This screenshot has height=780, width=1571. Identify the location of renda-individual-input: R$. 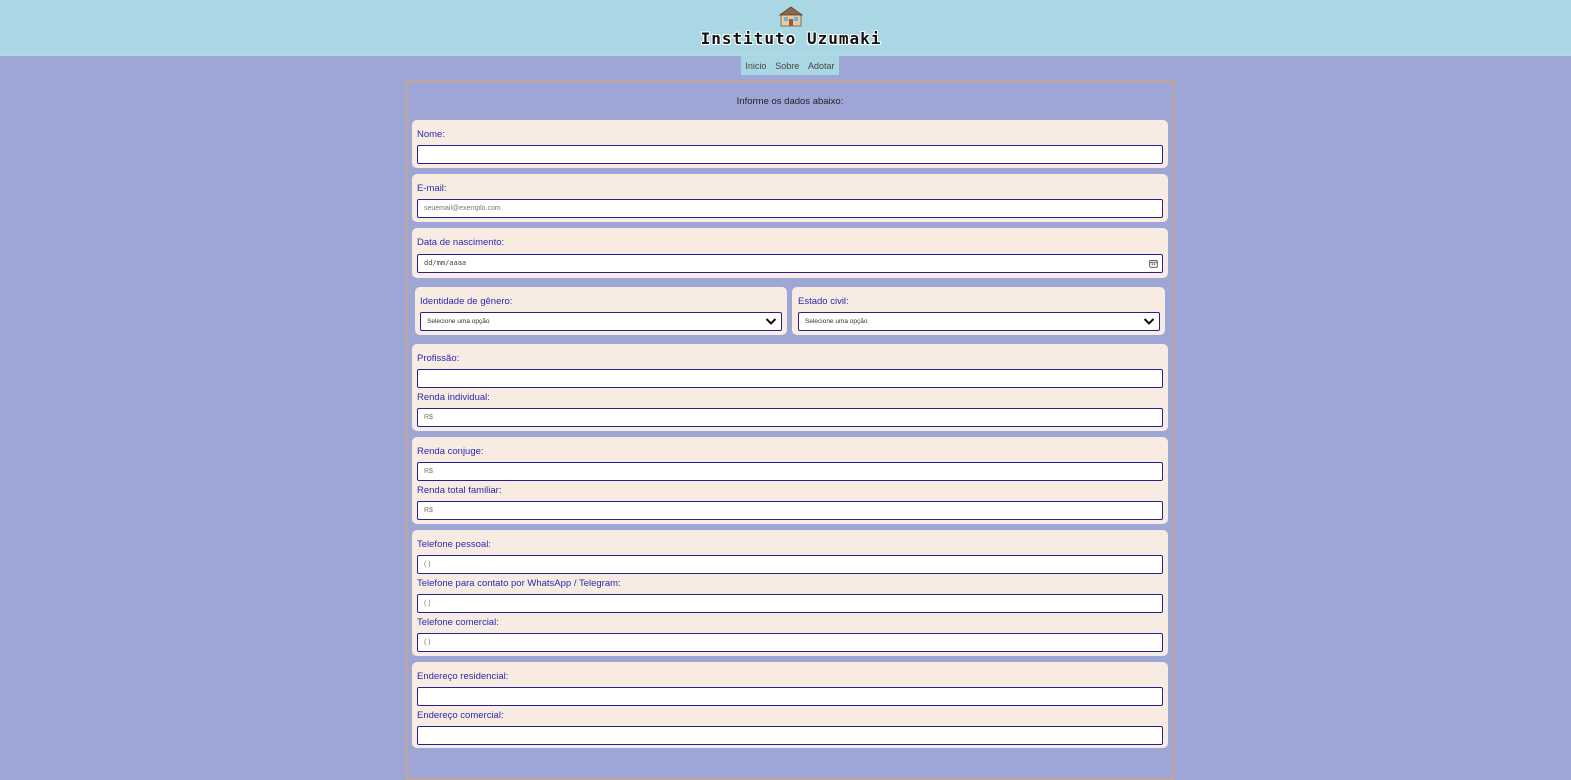
(790, 417).